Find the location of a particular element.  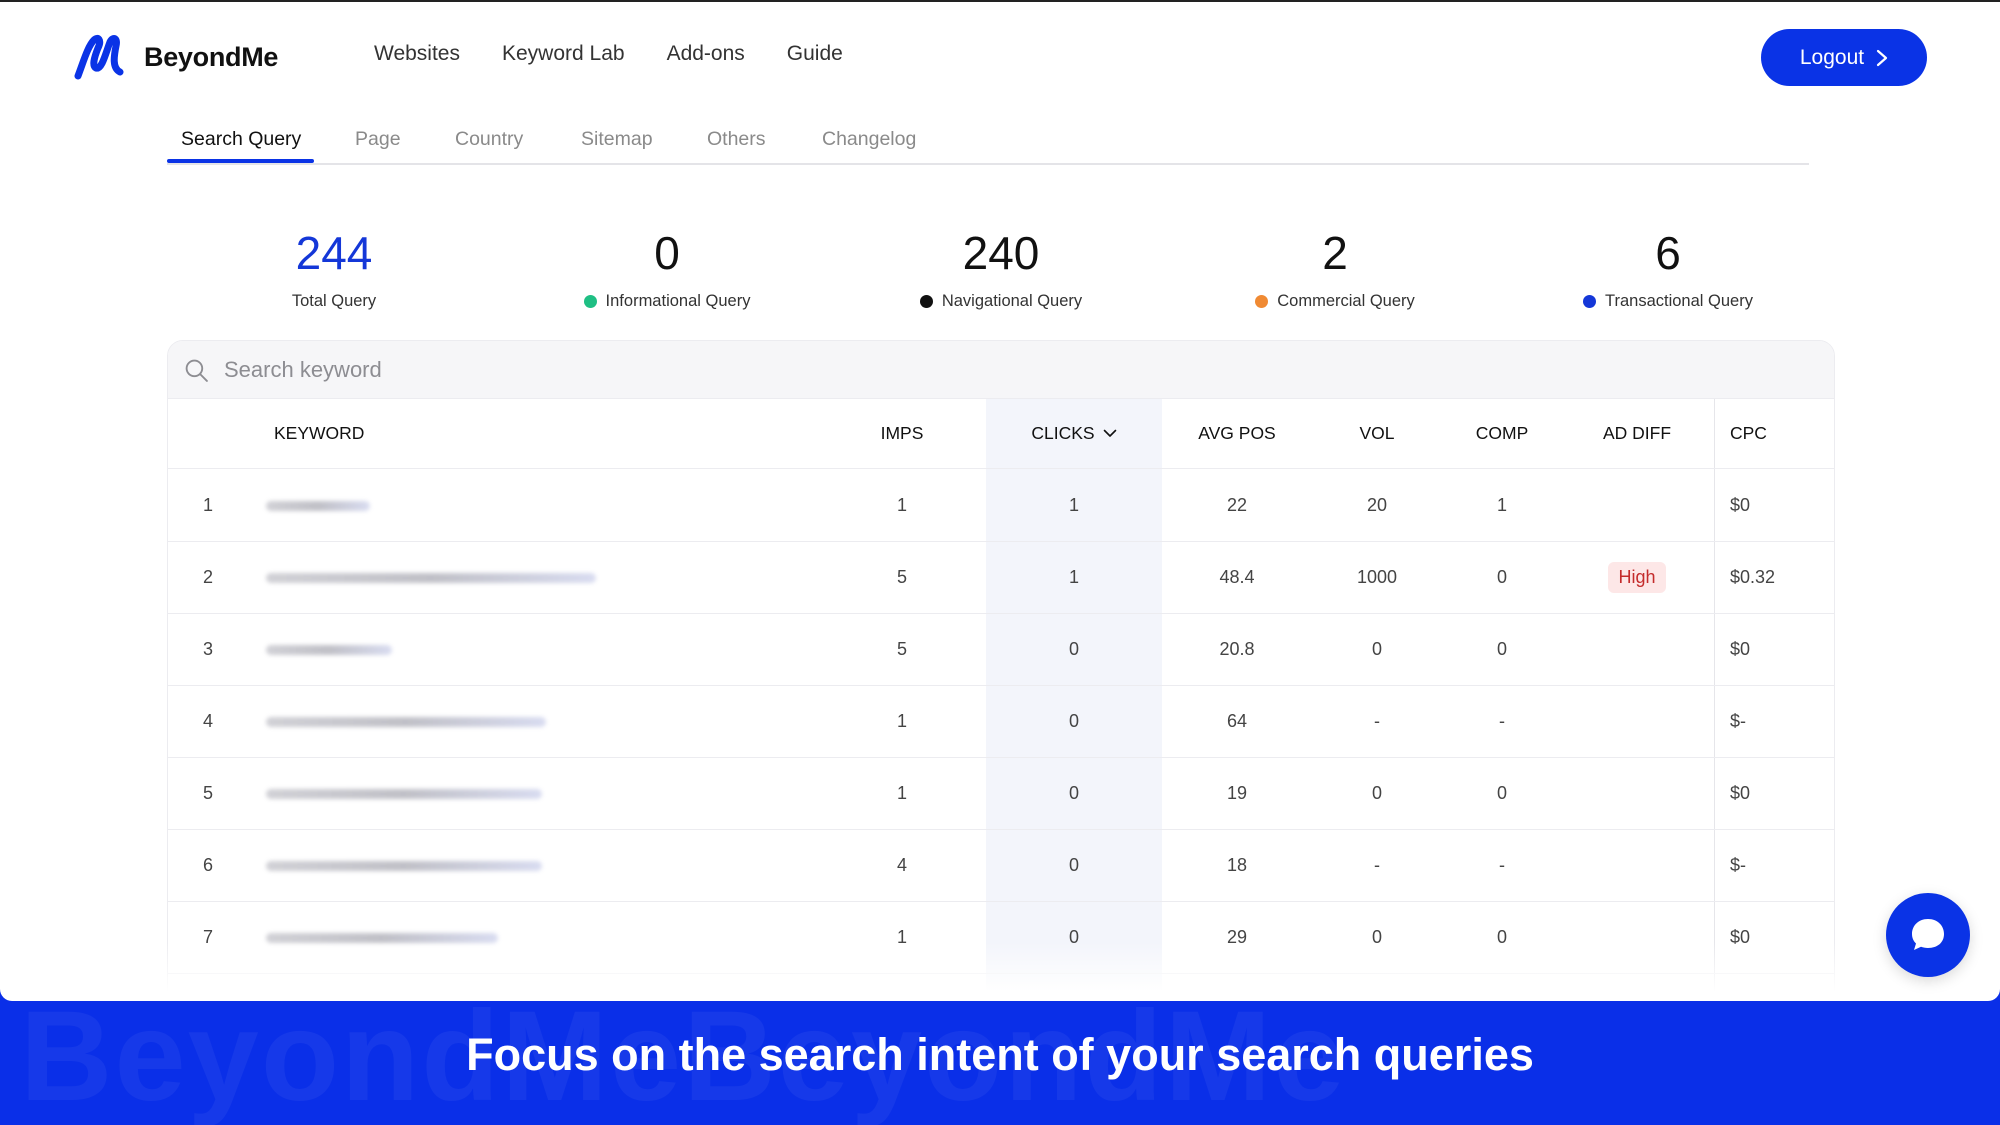

row-index: 6 is located at coordinates (207, 865).